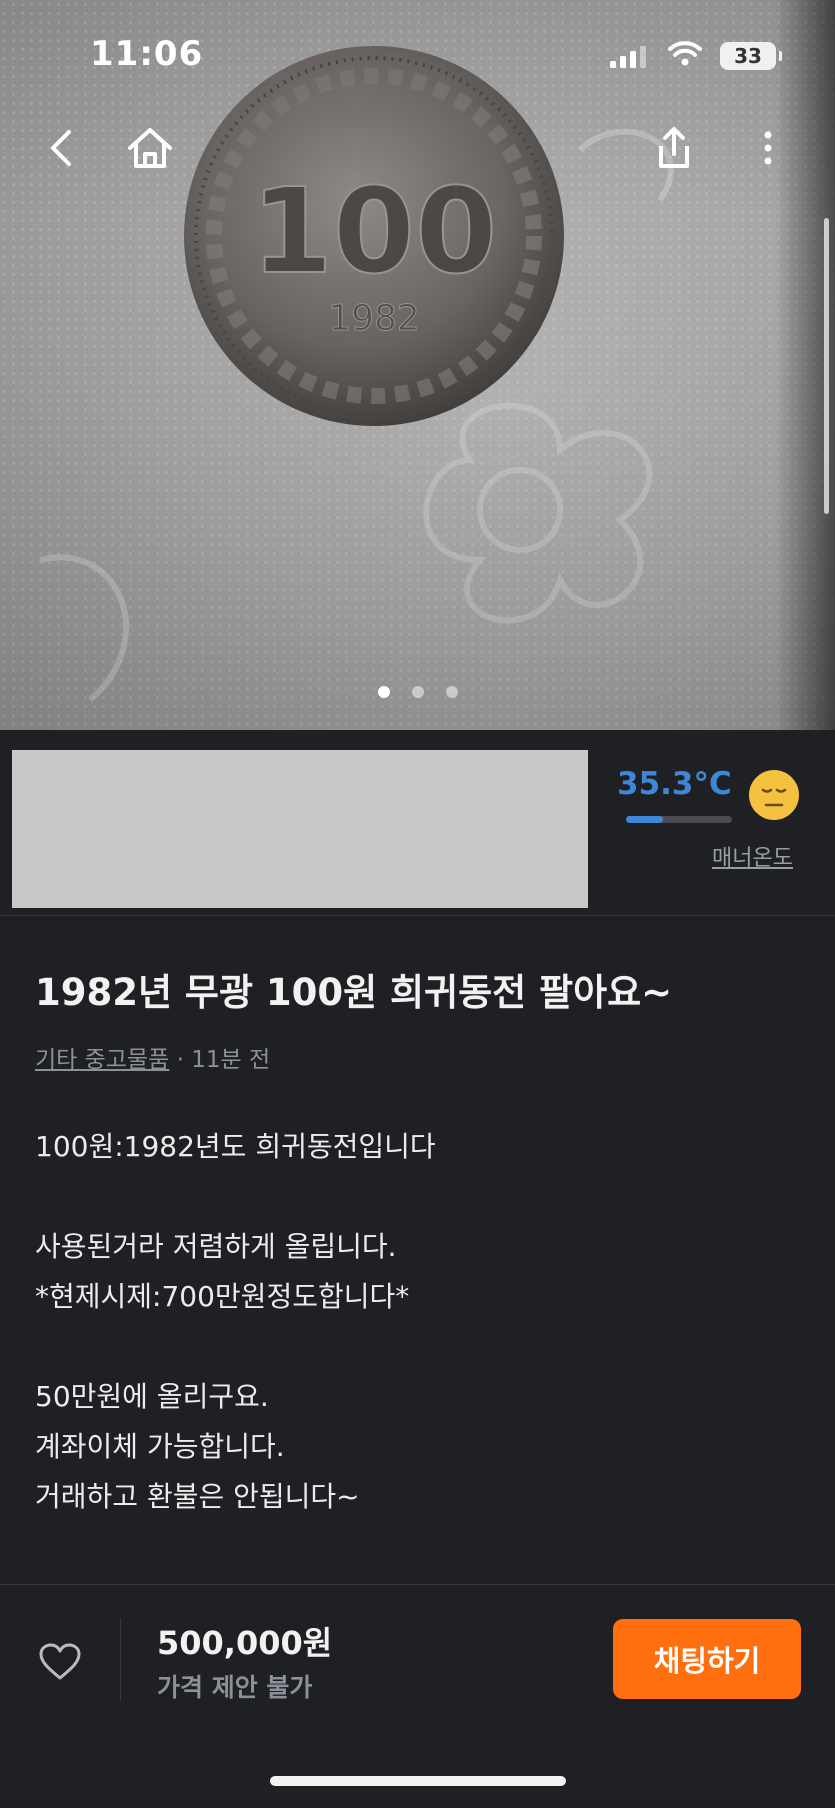 The width and height of the screenshot is (835, 1808). I want to click on photo-page-indicator, so click(417, 692).